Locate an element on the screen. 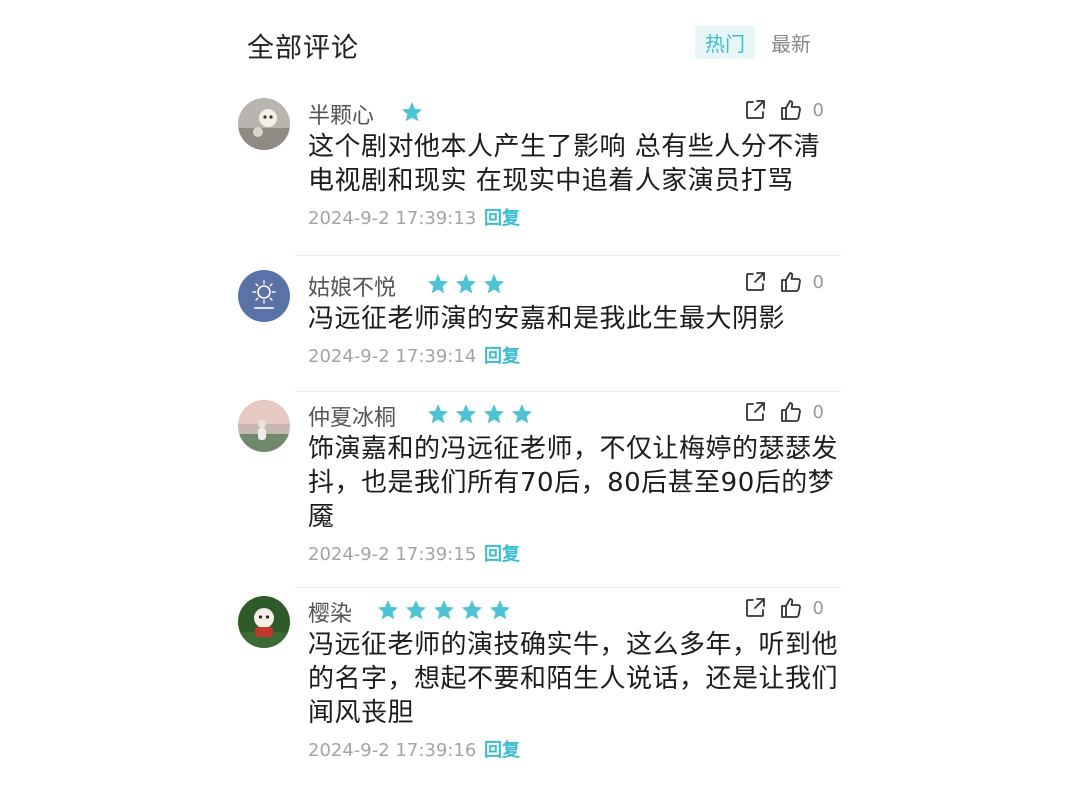  tab-hot: 热门 is located at coordinates (725, 42).